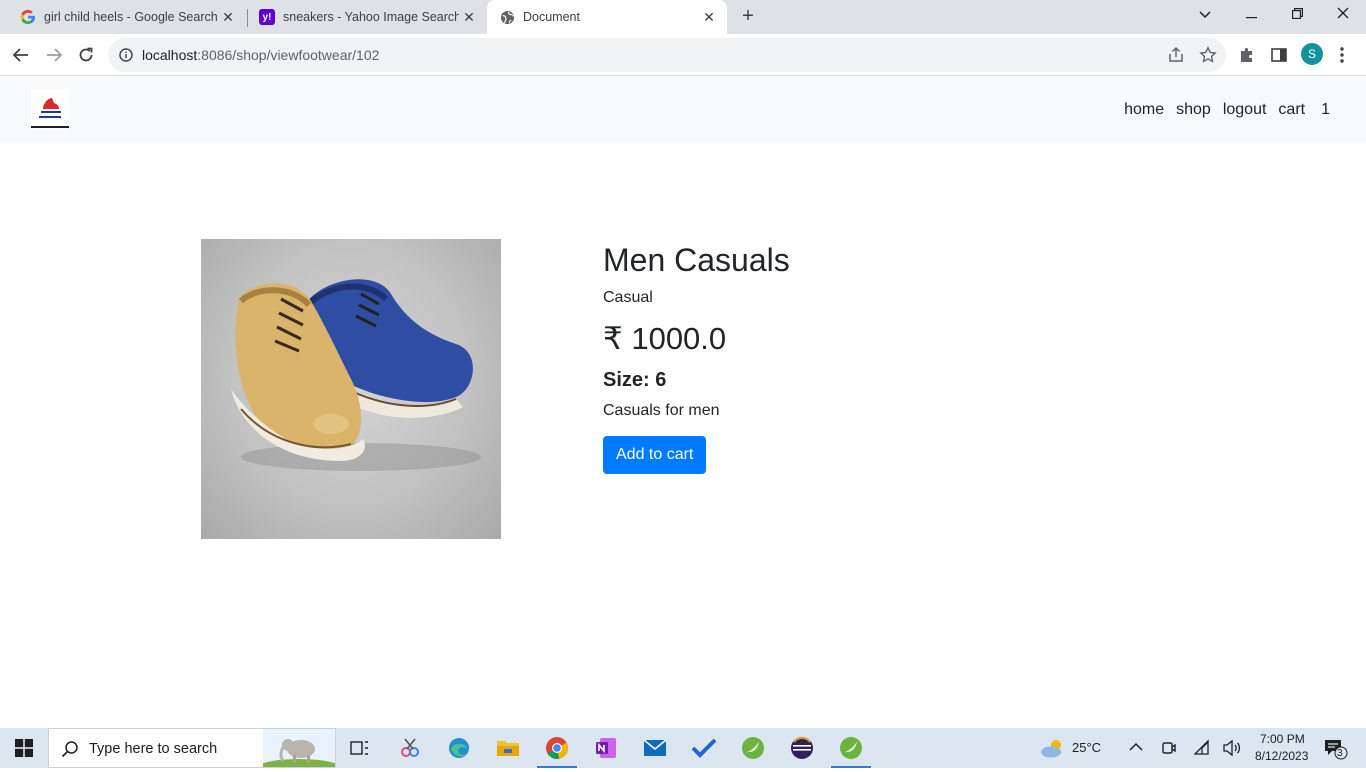  What do you see at coordinates (628, 297) in the screenshot?
I see `product-category: Casual` at bounding box center [628, 297].